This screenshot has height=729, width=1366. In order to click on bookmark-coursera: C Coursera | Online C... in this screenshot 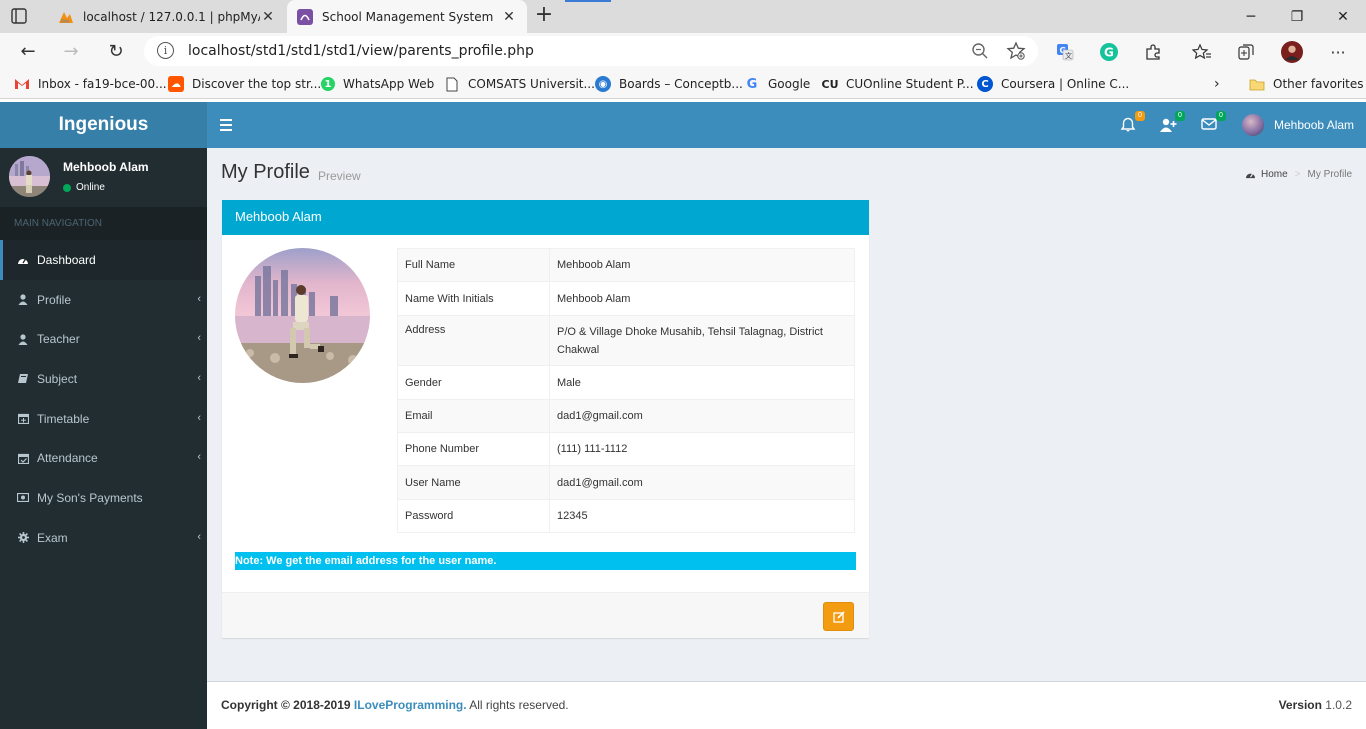, I will do `click(1053, 84)`.